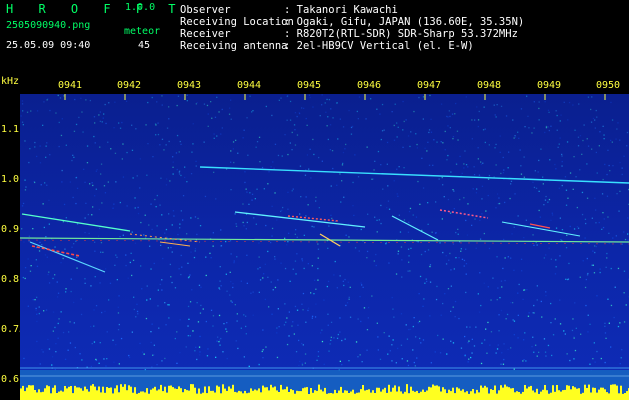 This screenshot has width=629, height=400. Describe the element at coordinates (48, 25) in the screenshot. I see `image-filename: 2505090940.png` at that location.